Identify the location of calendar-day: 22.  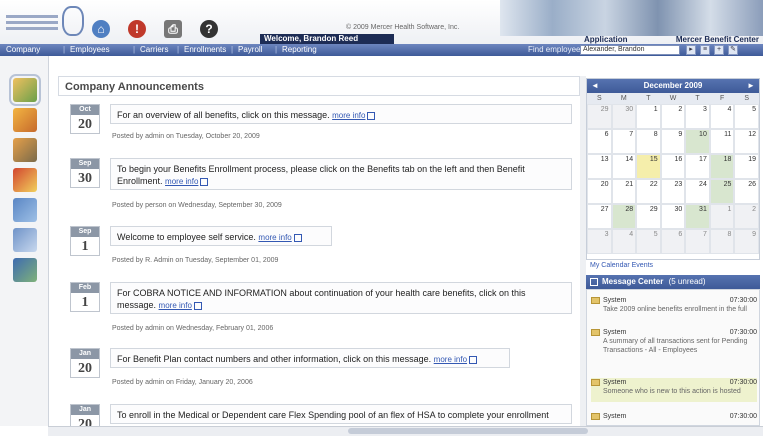
(648, 191).